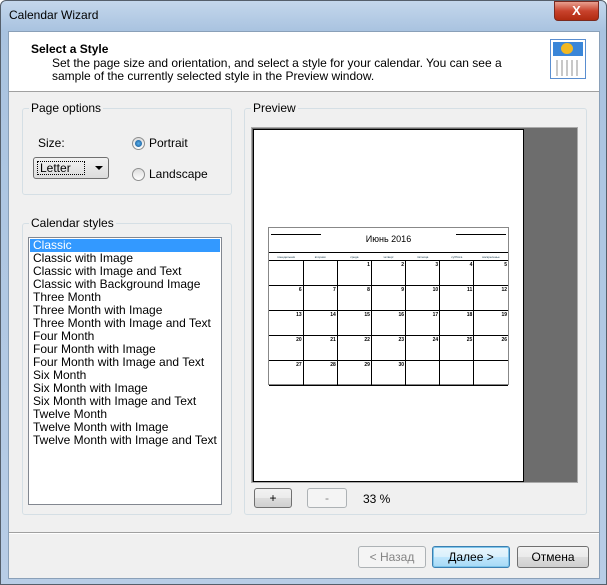  Describe the element at coordinates (456, 256) in the screenshot. I see `weekday-header: суббота` at that location.